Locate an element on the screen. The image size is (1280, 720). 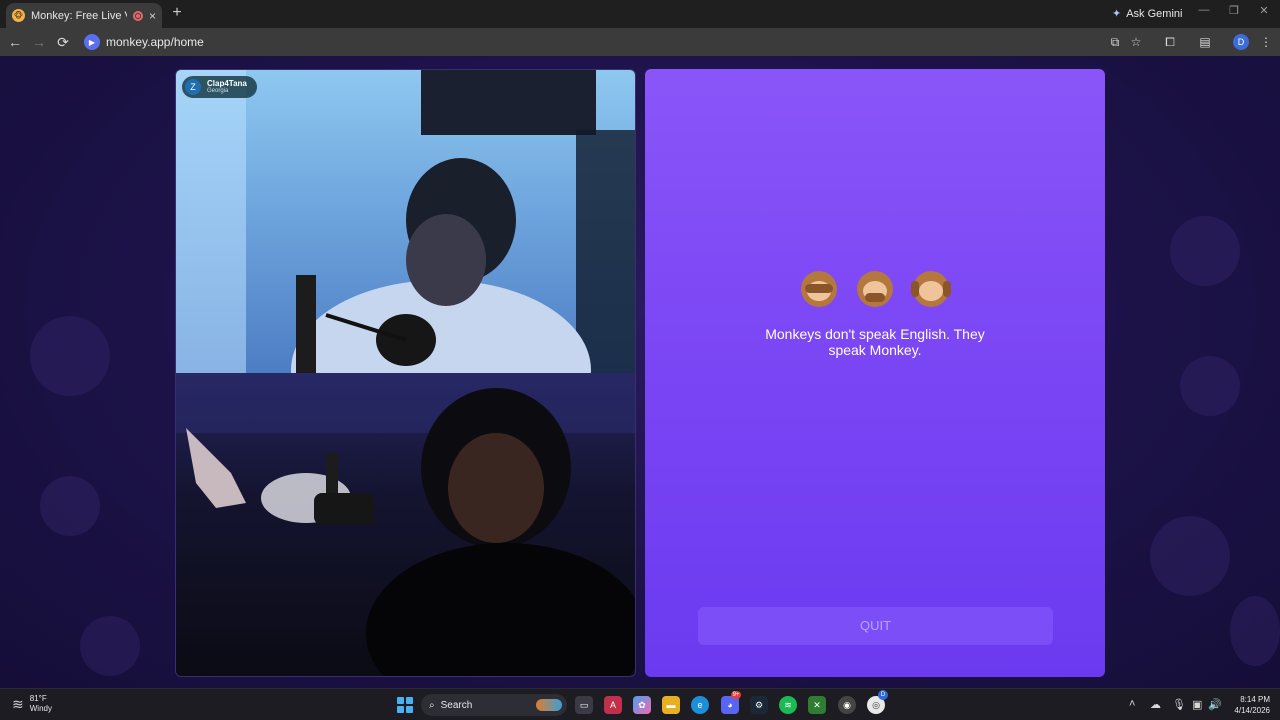
search-icon: ⌕ is located at coordinates (432, 705).